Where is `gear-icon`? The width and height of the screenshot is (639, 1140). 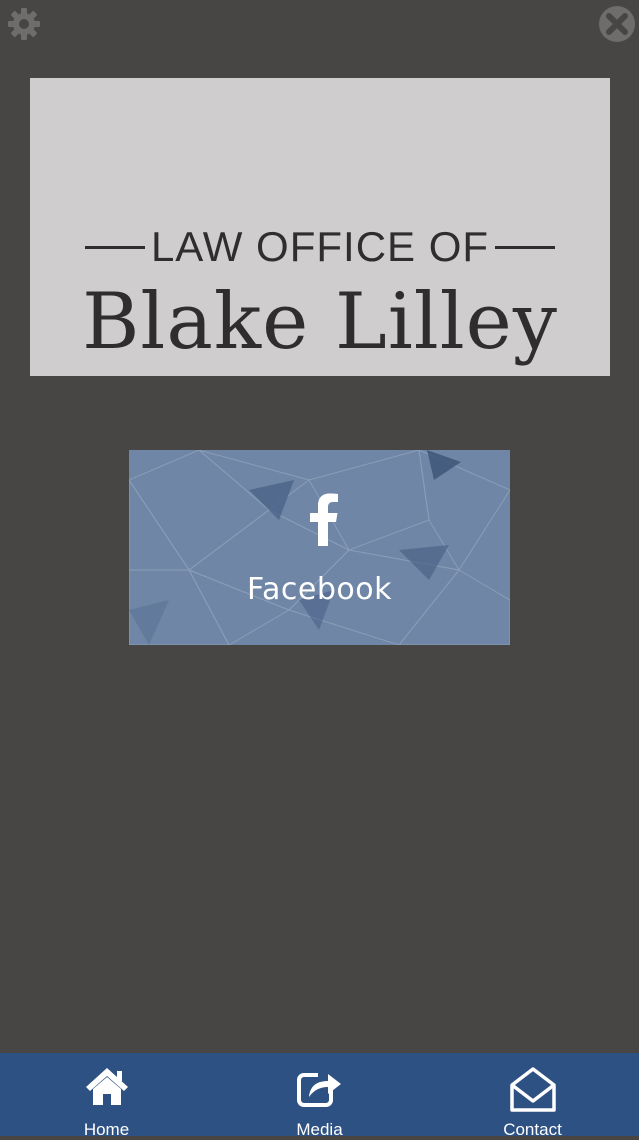
gear-icon is located at coordinates (24, 24).